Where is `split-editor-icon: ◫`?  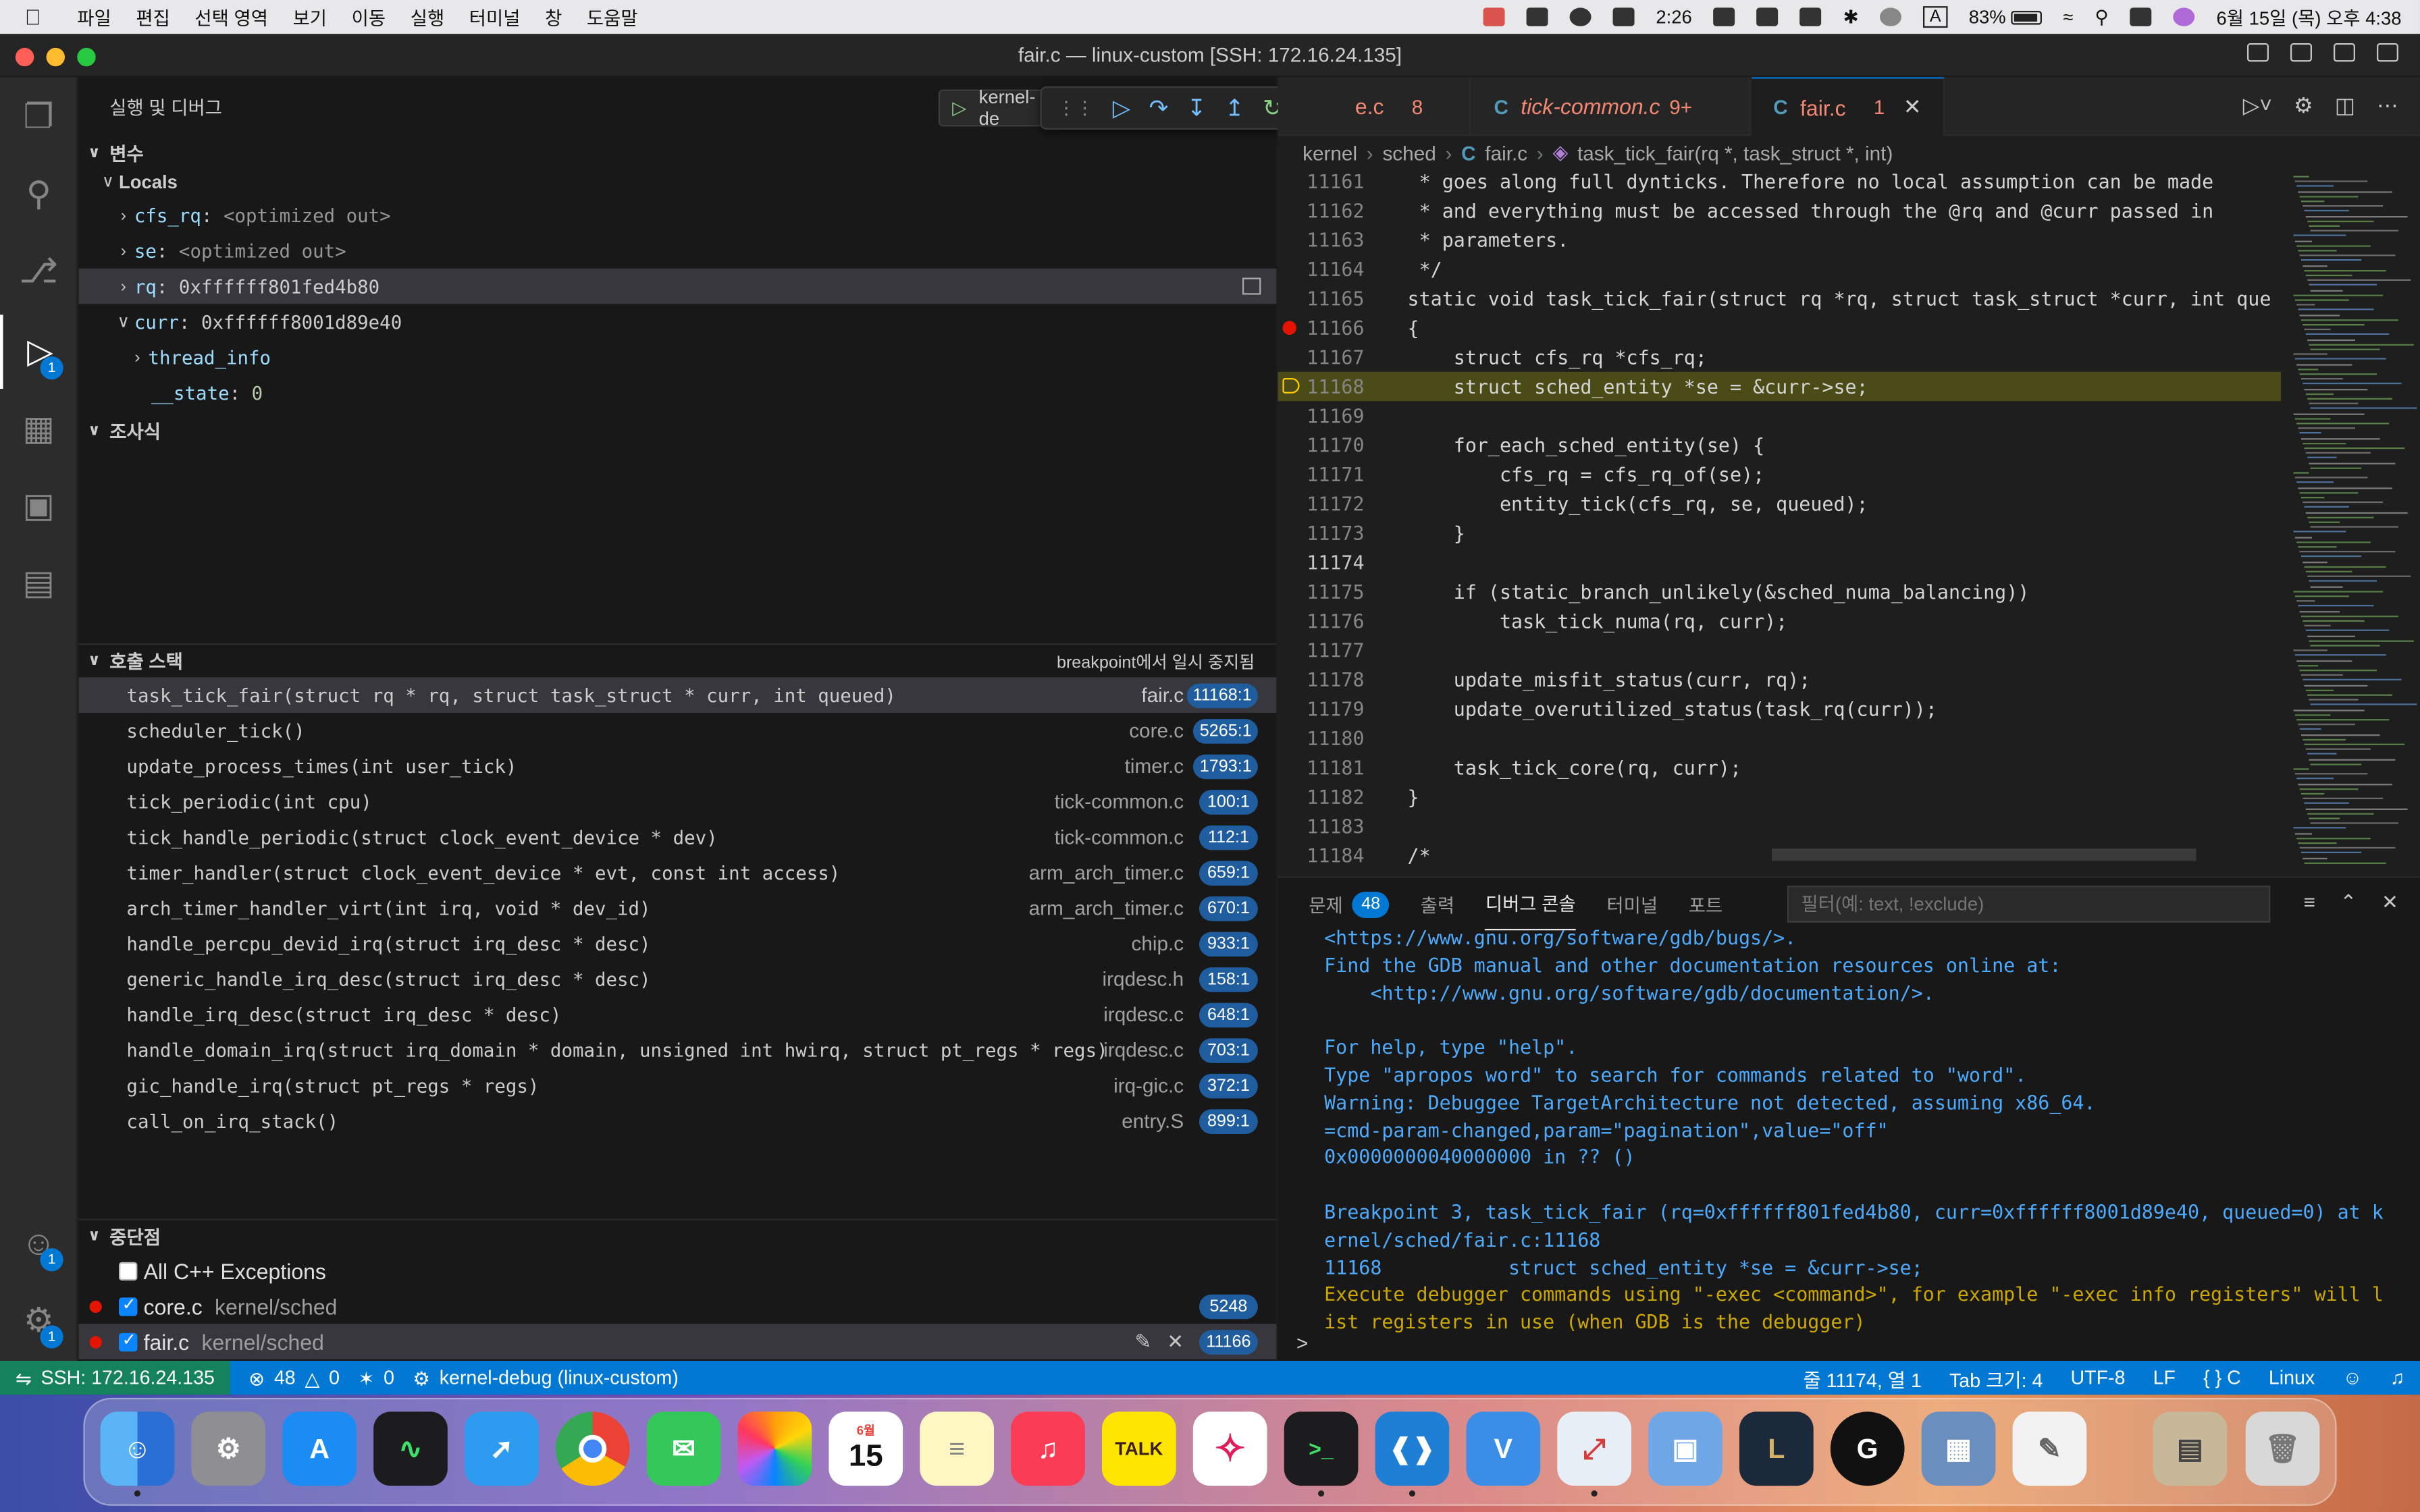 split-editor-icon: ◫ is located at coordinates (2345, 105).